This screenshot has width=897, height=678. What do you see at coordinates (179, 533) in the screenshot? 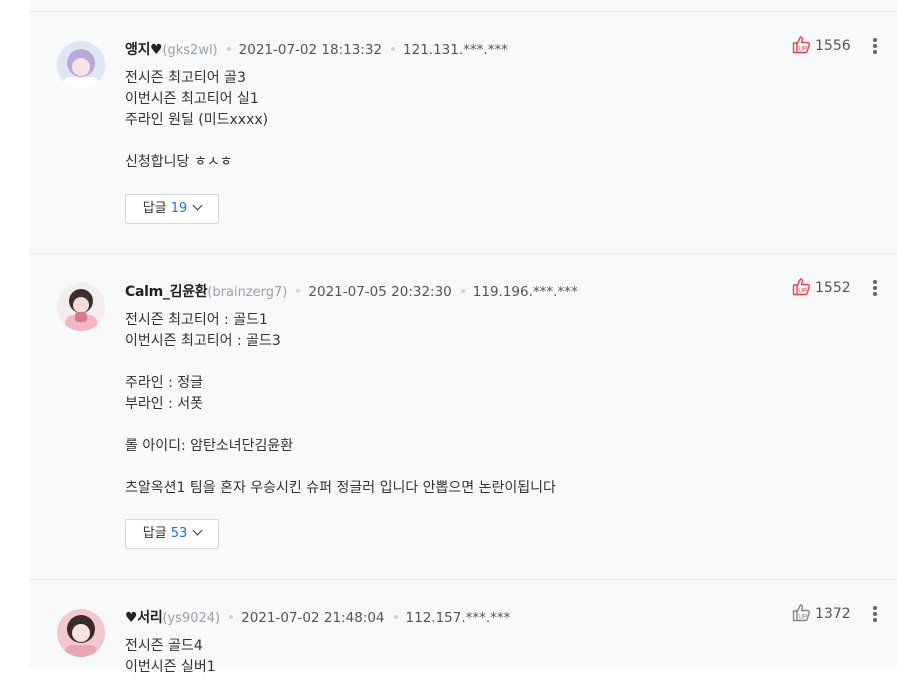
I see `reply-count: 53` at bounding box center [179, 533].